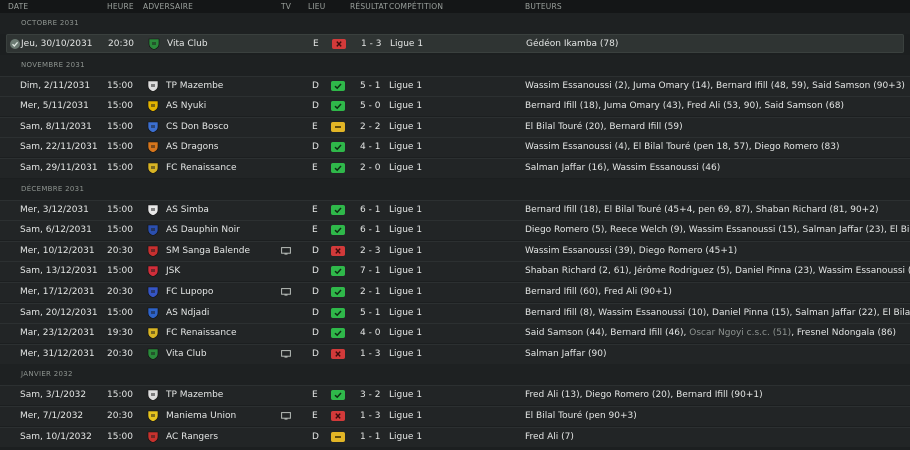  What do you see at coordinates (192, 437) in the screenshot?
I see `opponent-name: AC Rangers` at bounding box center [192, 437].